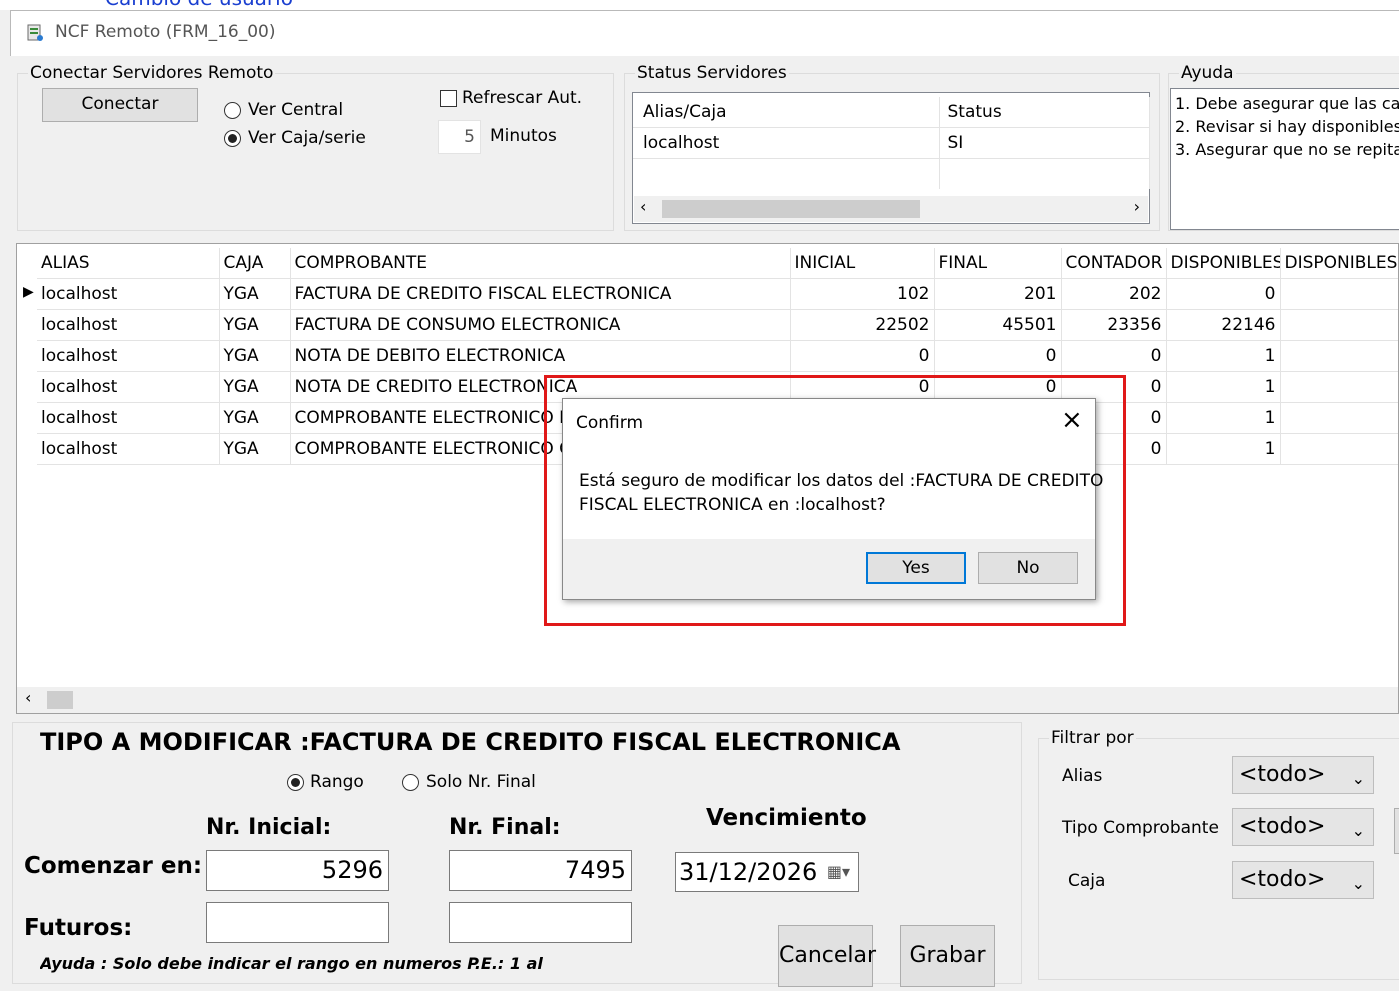 The height and width of the screenshot is (991, 1399). I want to click on nr-final-input: 7495, so click(540, 870).